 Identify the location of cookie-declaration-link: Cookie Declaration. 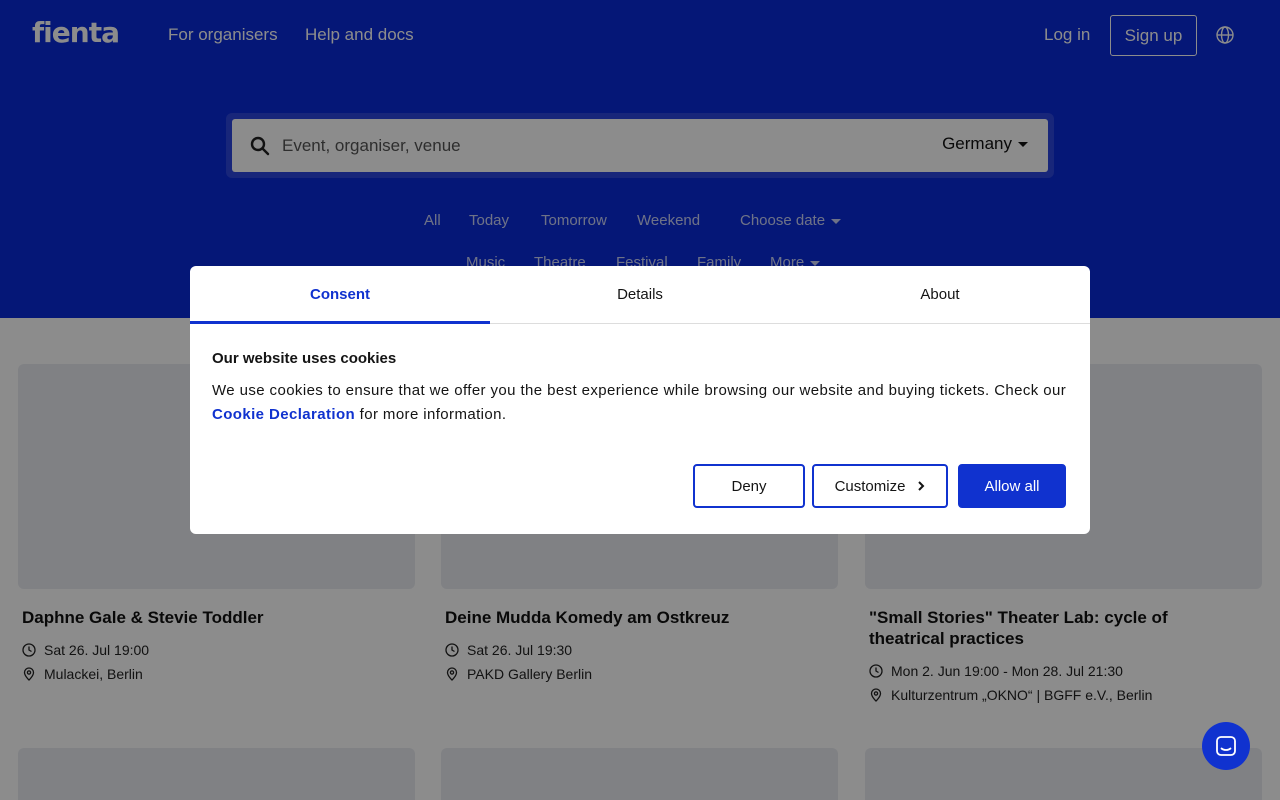
(283, 414).